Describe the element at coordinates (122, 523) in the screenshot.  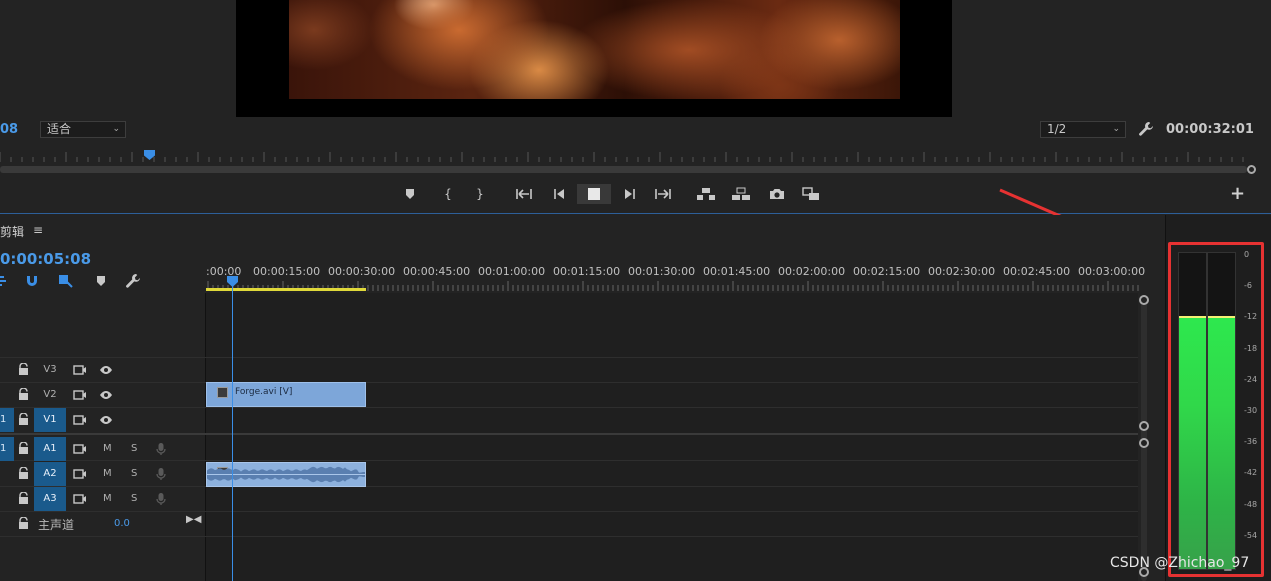
I see `master-volume-value: 0.0` at that location.